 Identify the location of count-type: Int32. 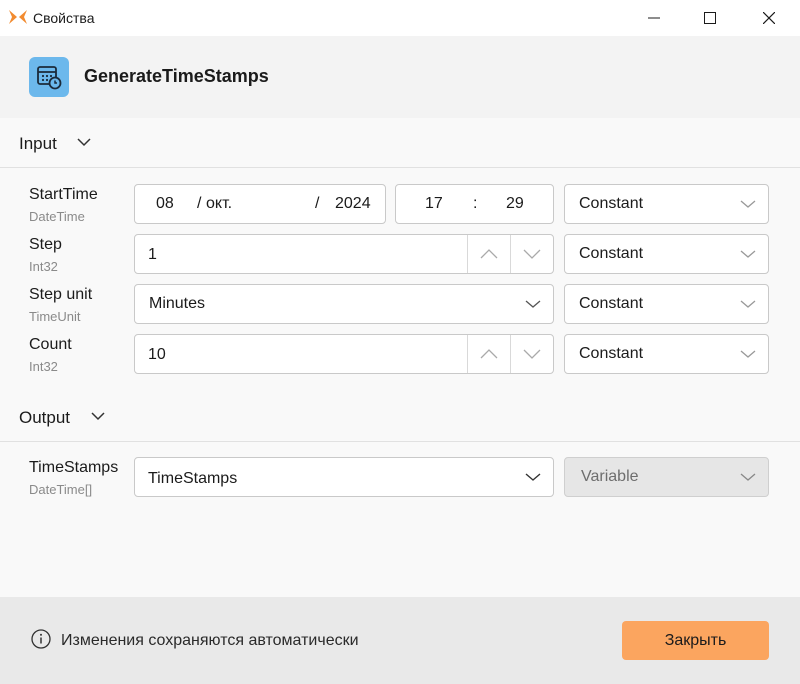
(43, 366).